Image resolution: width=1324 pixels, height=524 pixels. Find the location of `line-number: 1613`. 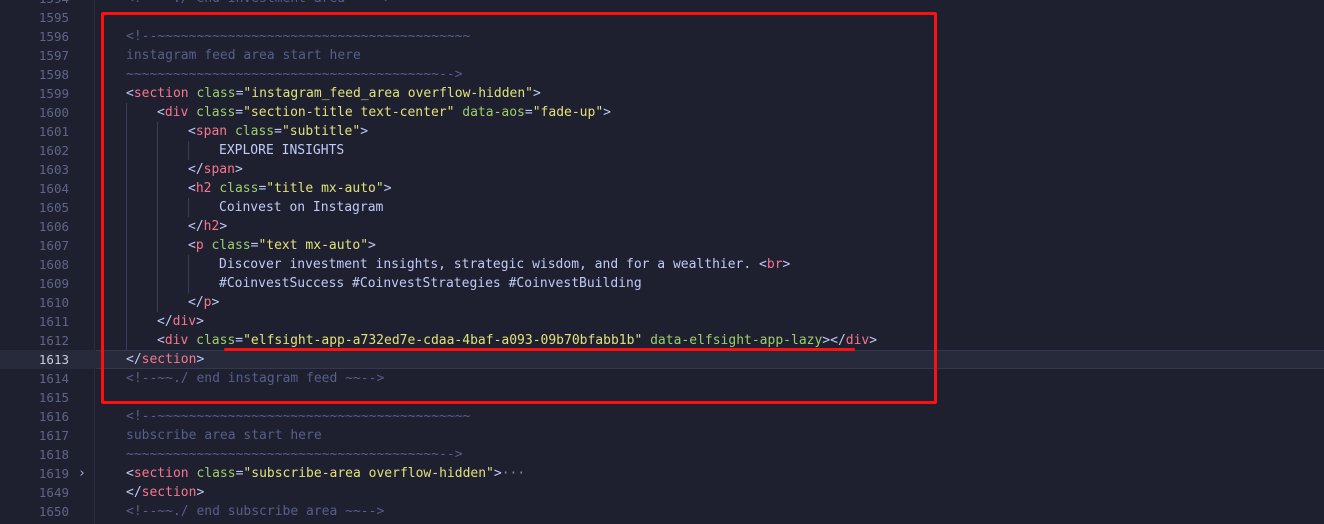

line-number: 1613 is located at coordinates (53, 359).